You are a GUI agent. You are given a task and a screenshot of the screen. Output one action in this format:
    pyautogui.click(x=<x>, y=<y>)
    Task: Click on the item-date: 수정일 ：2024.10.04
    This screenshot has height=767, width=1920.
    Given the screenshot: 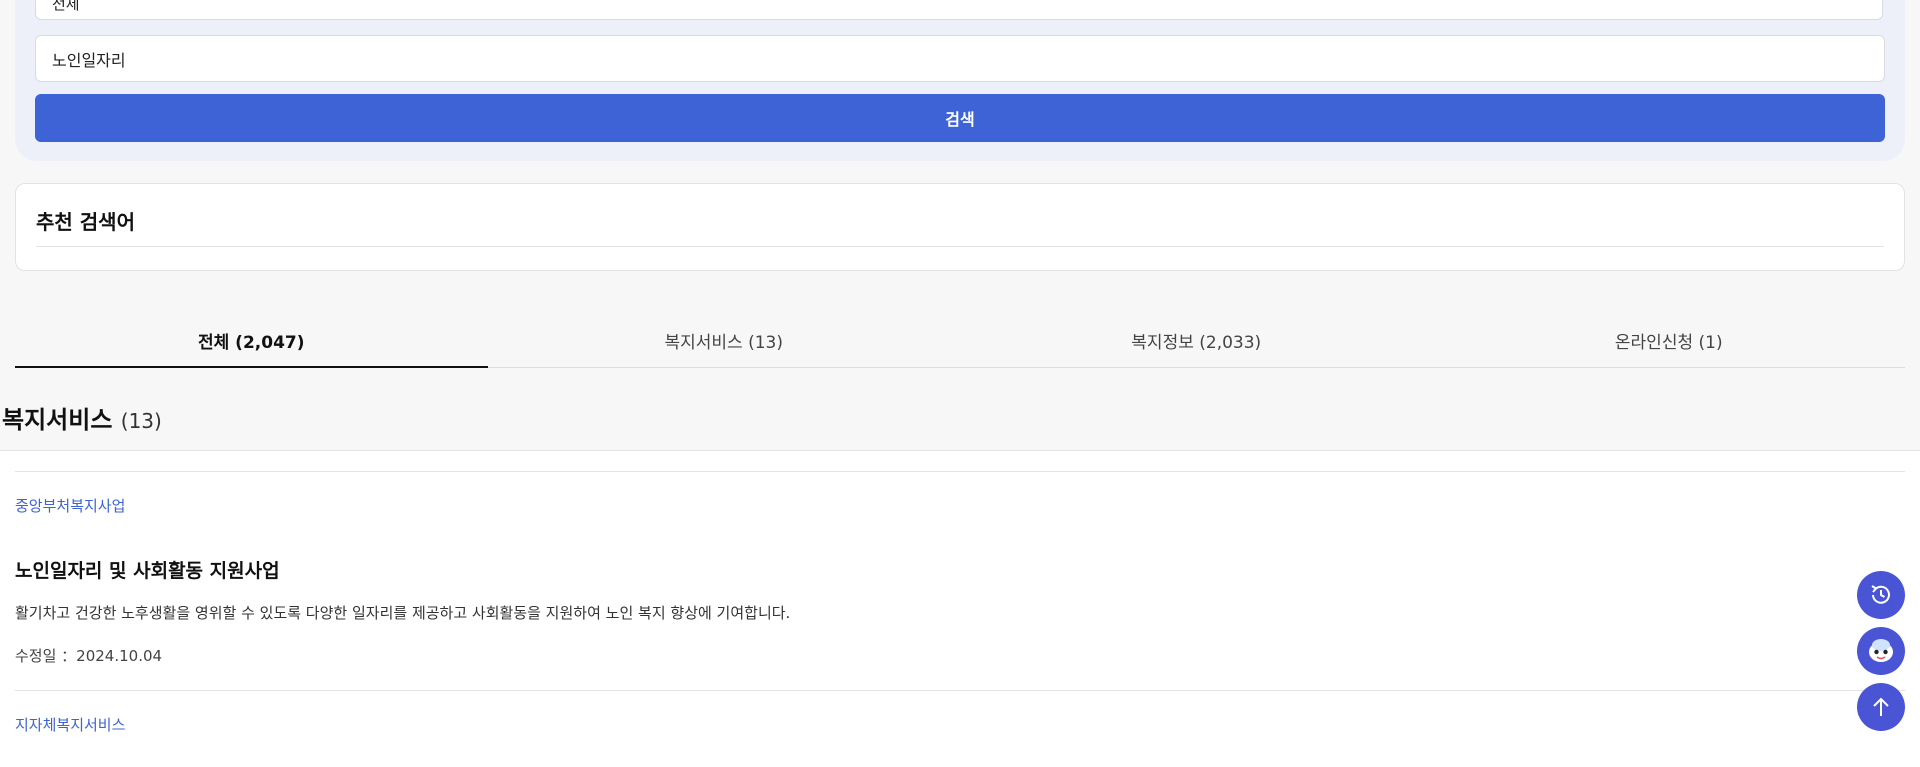 What is the action you would take?
    pyautogui.click(x=89, y=656)
    